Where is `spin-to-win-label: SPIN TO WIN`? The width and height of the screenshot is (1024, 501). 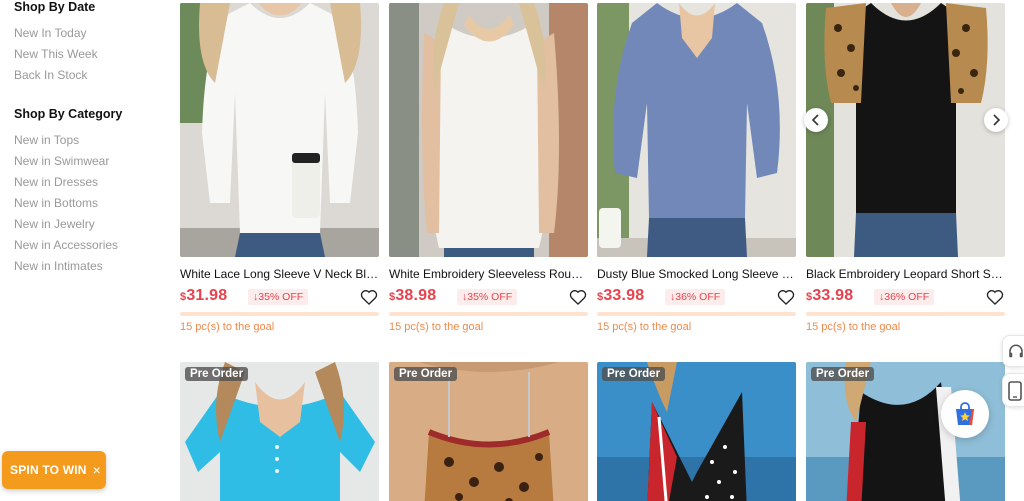
spin-to-win-label: SPIN TO WIN is located at coordinates (48, 470).